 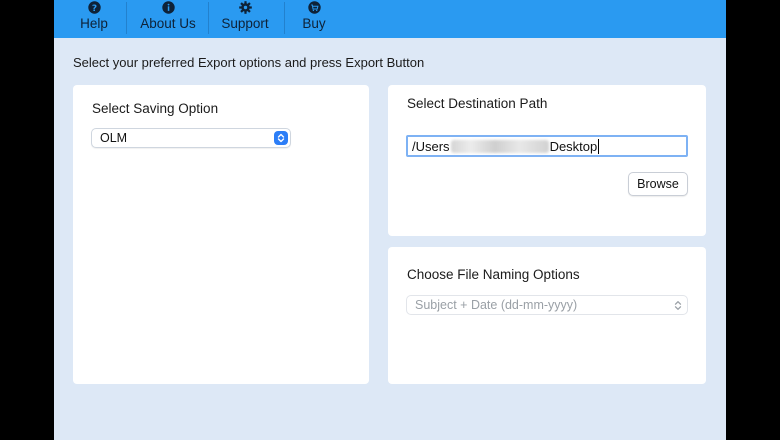 What do you see at coordinates (168, 23) in the screenshot?
I see `about-us-label: About Us` at bounding box center [168, 23].